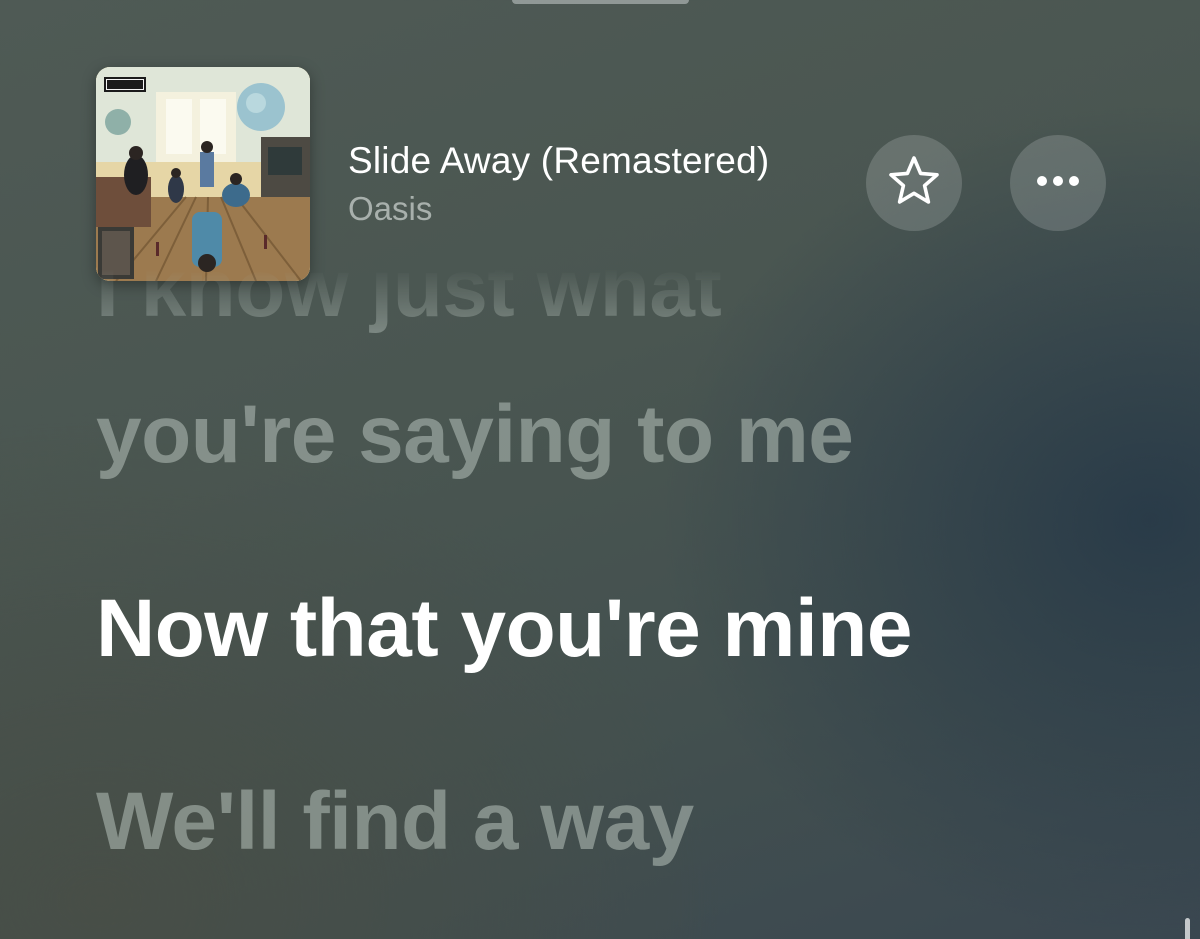 The image size is (1200, 939). I want to click on lyric-line-active: Now that you're mine, so click(504, 629).